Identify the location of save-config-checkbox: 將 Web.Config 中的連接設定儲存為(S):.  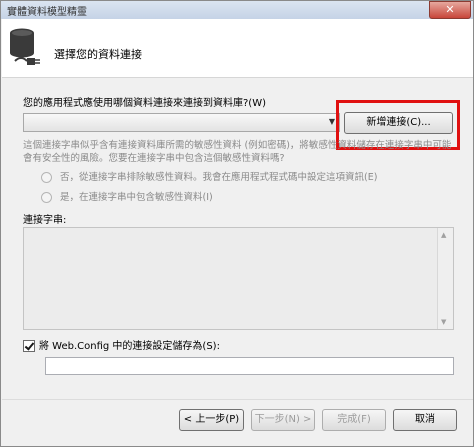
(121, 344).